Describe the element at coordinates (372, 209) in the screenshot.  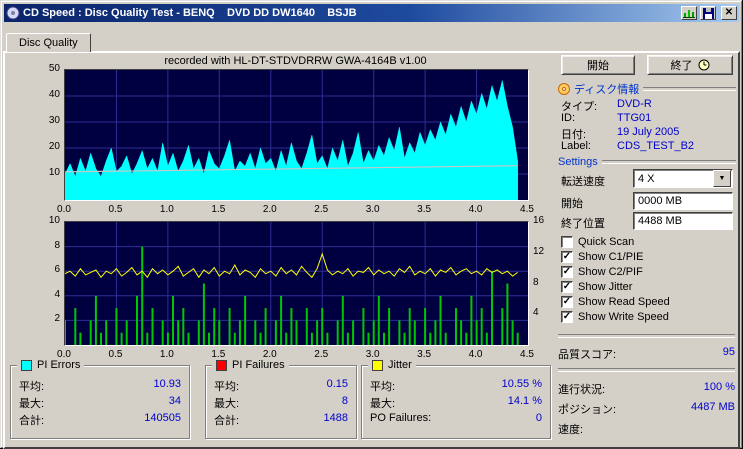
I see `x-axis-tick: 3.0` at that location.